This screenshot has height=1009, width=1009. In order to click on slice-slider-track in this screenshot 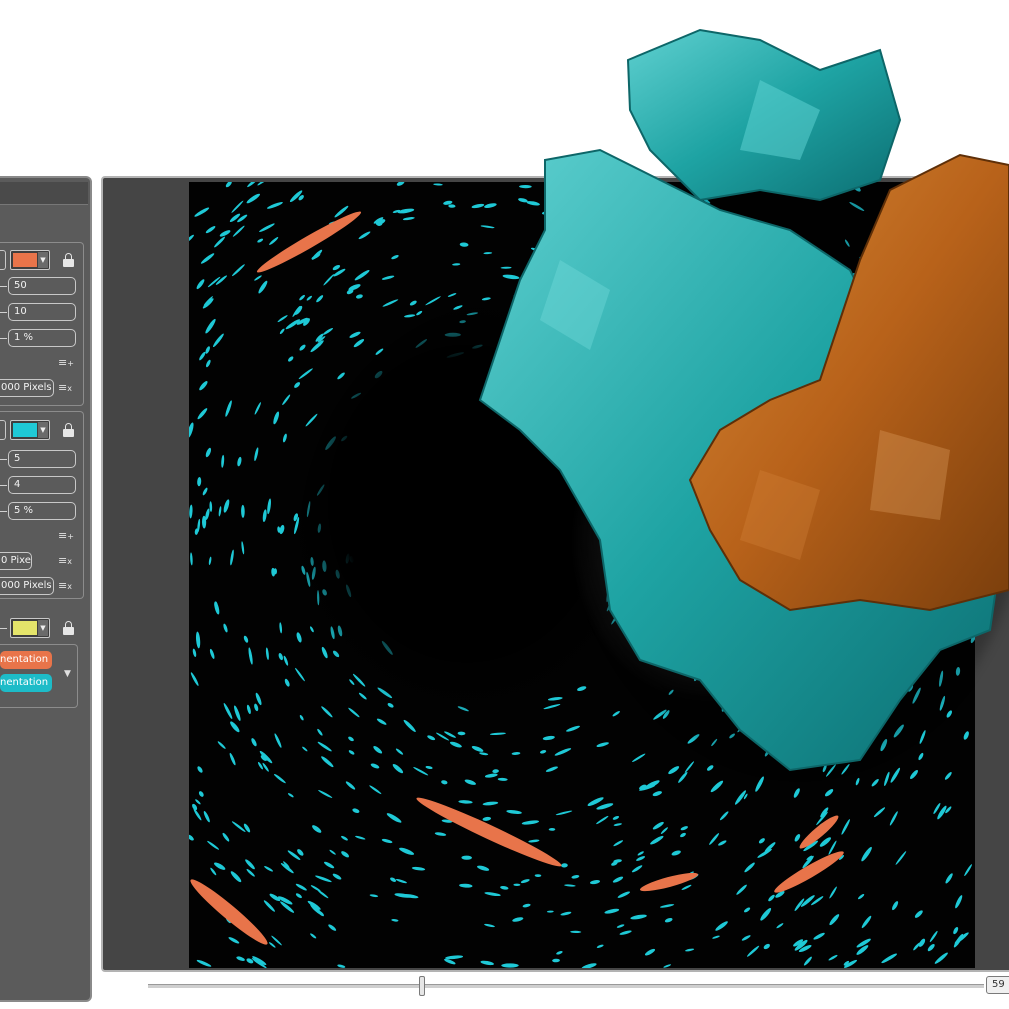, I will do `click(566, 986)`.